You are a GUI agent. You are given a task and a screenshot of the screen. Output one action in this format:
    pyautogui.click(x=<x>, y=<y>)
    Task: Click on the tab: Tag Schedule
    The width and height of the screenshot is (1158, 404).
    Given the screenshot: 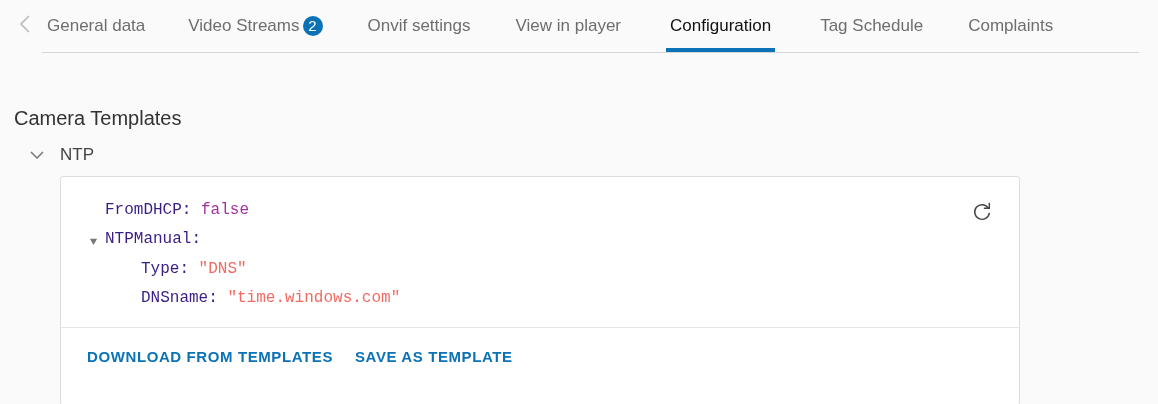 What is the action you would take?
    pyautogui.click(x=872, y=26)
    